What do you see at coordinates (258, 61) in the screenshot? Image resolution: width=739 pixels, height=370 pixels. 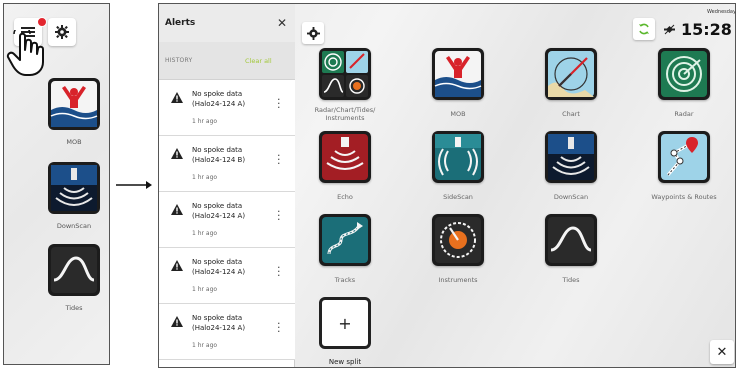 I see `clear-all-button: Clear all` at bounding box center [258, 61].